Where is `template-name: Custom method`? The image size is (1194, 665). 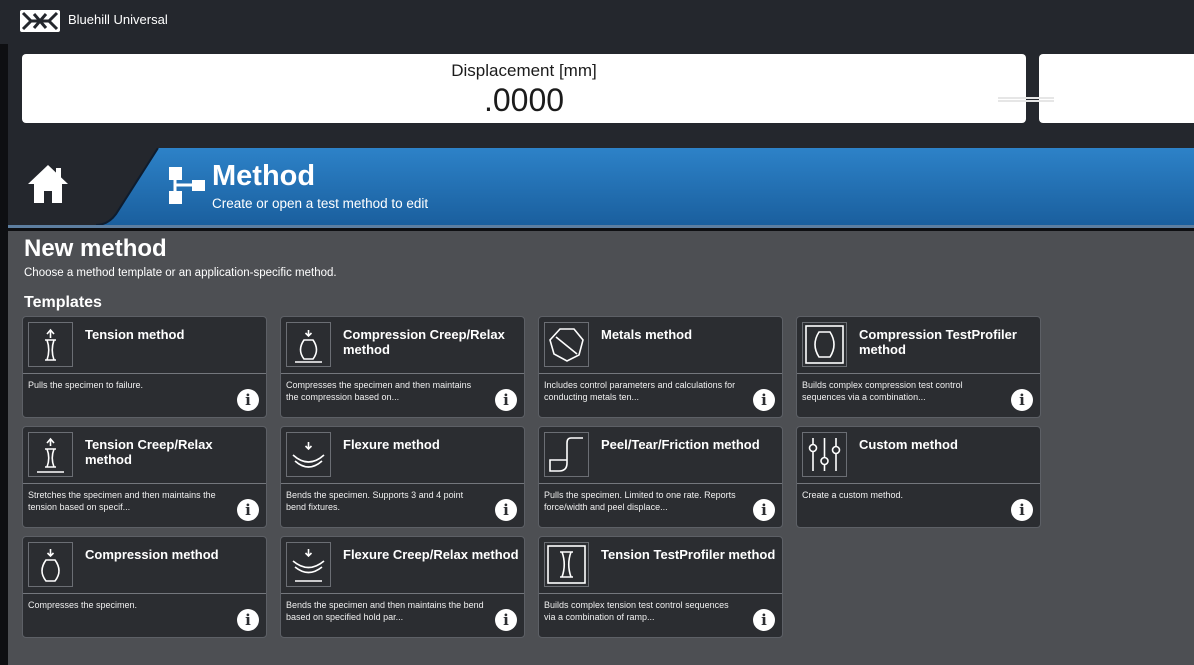
template-name: Custom method is located at coordinates (908, 444).